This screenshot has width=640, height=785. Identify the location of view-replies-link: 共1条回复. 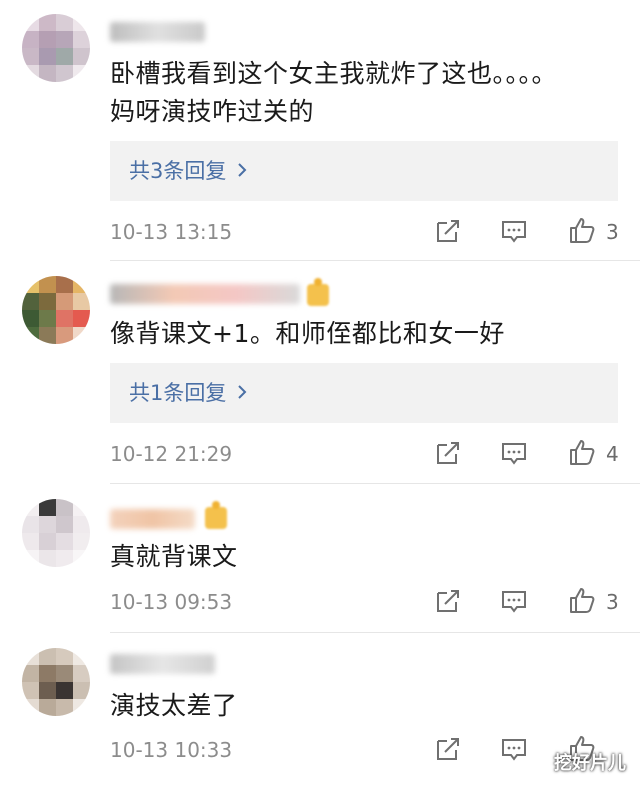
(189, 392).